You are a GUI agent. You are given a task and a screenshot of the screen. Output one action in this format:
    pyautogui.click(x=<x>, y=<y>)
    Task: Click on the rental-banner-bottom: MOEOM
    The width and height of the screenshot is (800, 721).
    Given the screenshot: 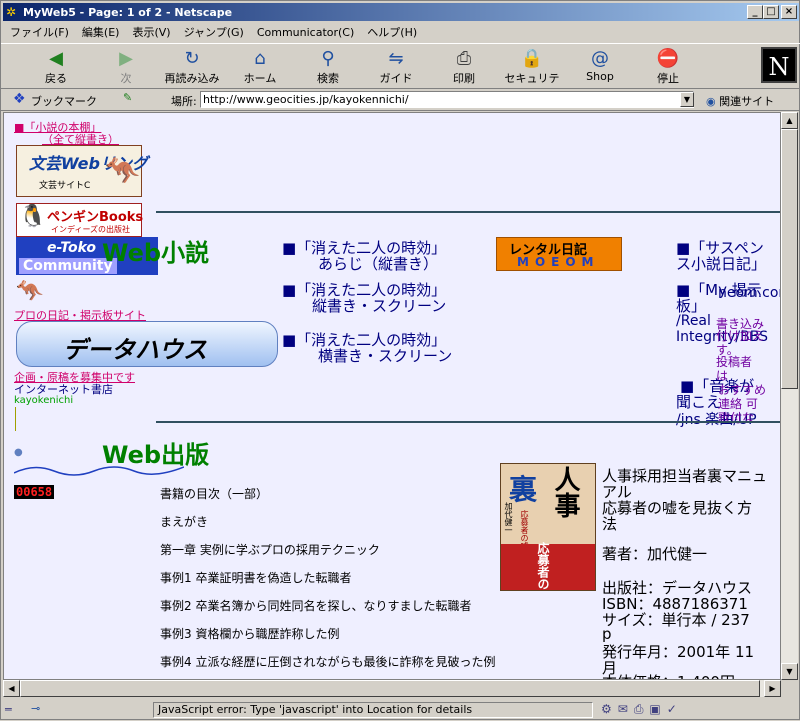 What is the action you would take?
    pyautogui.click(x=558, y=262)
    